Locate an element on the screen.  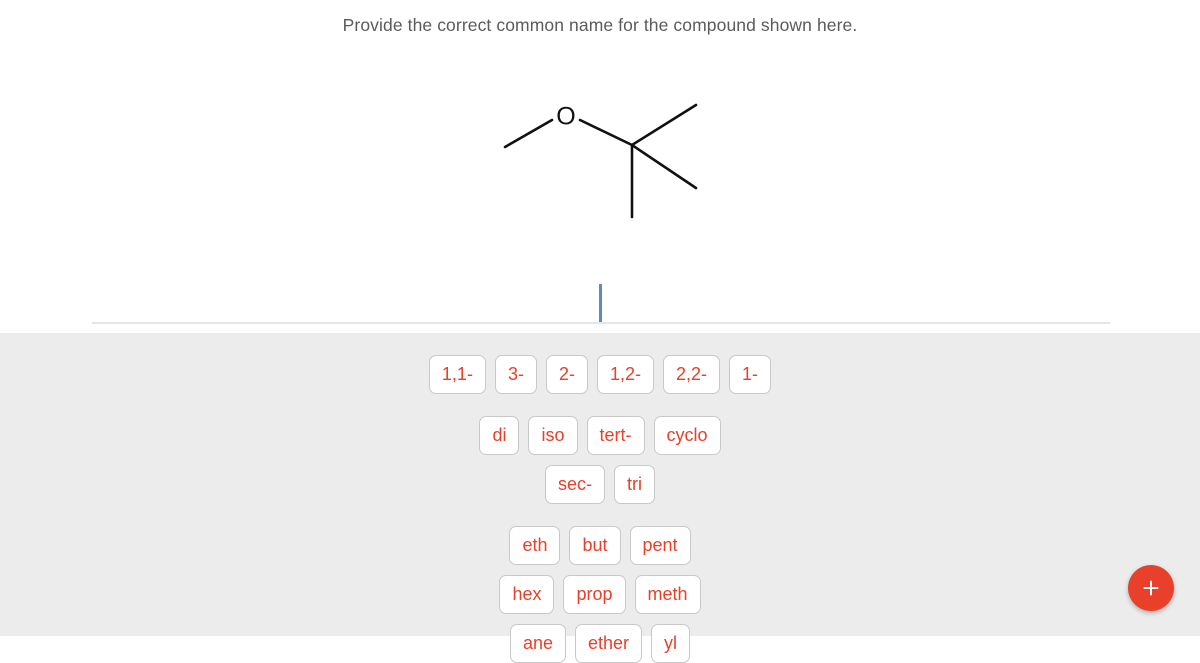
answer-bank-row-6: ane ether yl is located at coordinates (600, 643).